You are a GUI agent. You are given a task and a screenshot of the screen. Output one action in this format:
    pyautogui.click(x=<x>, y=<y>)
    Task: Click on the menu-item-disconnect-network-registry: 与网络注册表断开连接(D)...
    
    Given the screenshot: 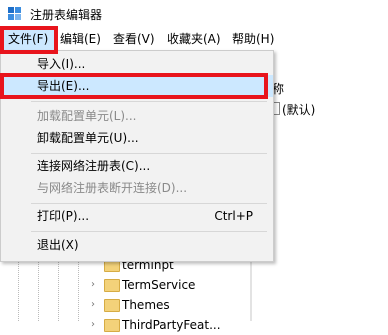 What is the action you would take?
    pyautogui.click(x=137, y=188)
    